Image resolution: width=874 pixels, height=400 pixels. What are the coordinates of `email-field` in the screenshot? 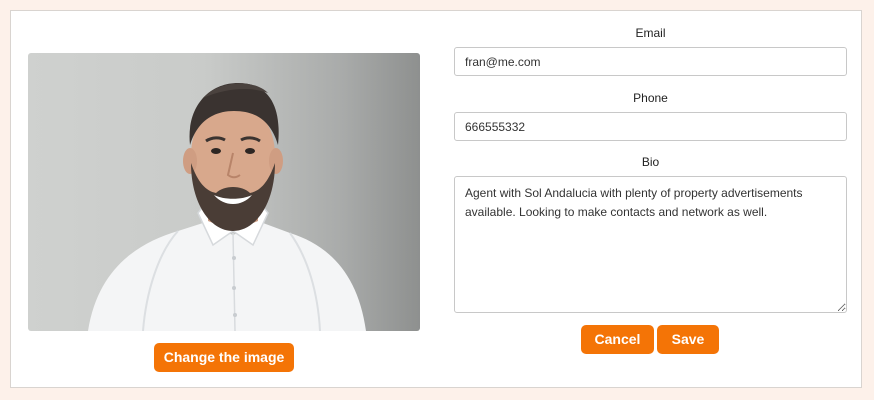 It's located at (650, 61).